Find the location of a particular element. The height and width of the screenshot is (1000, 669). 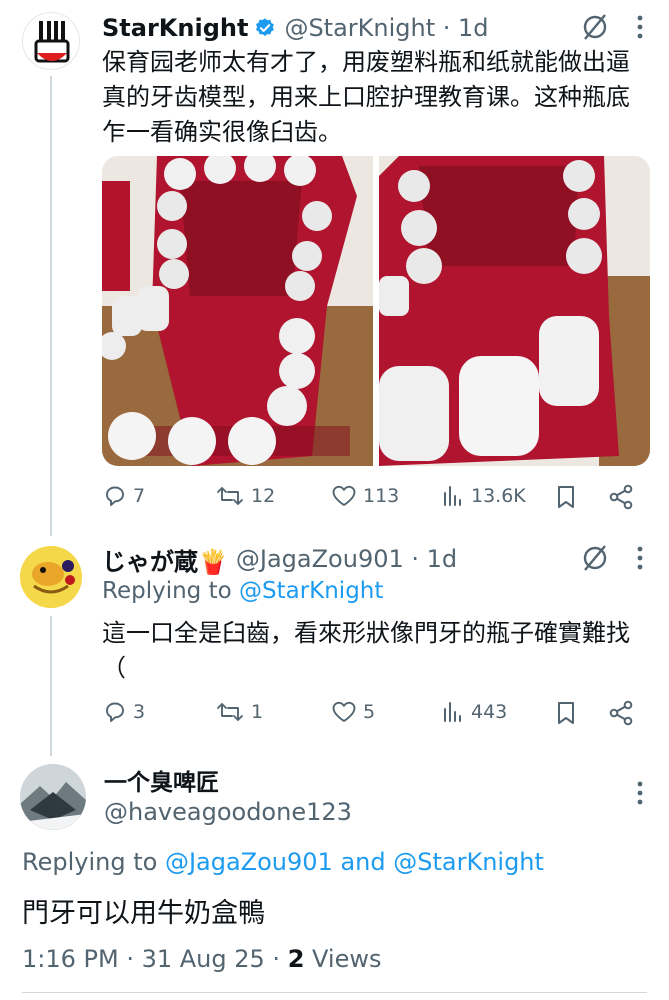

like-button: 113 is located at coordinates (365, 496).